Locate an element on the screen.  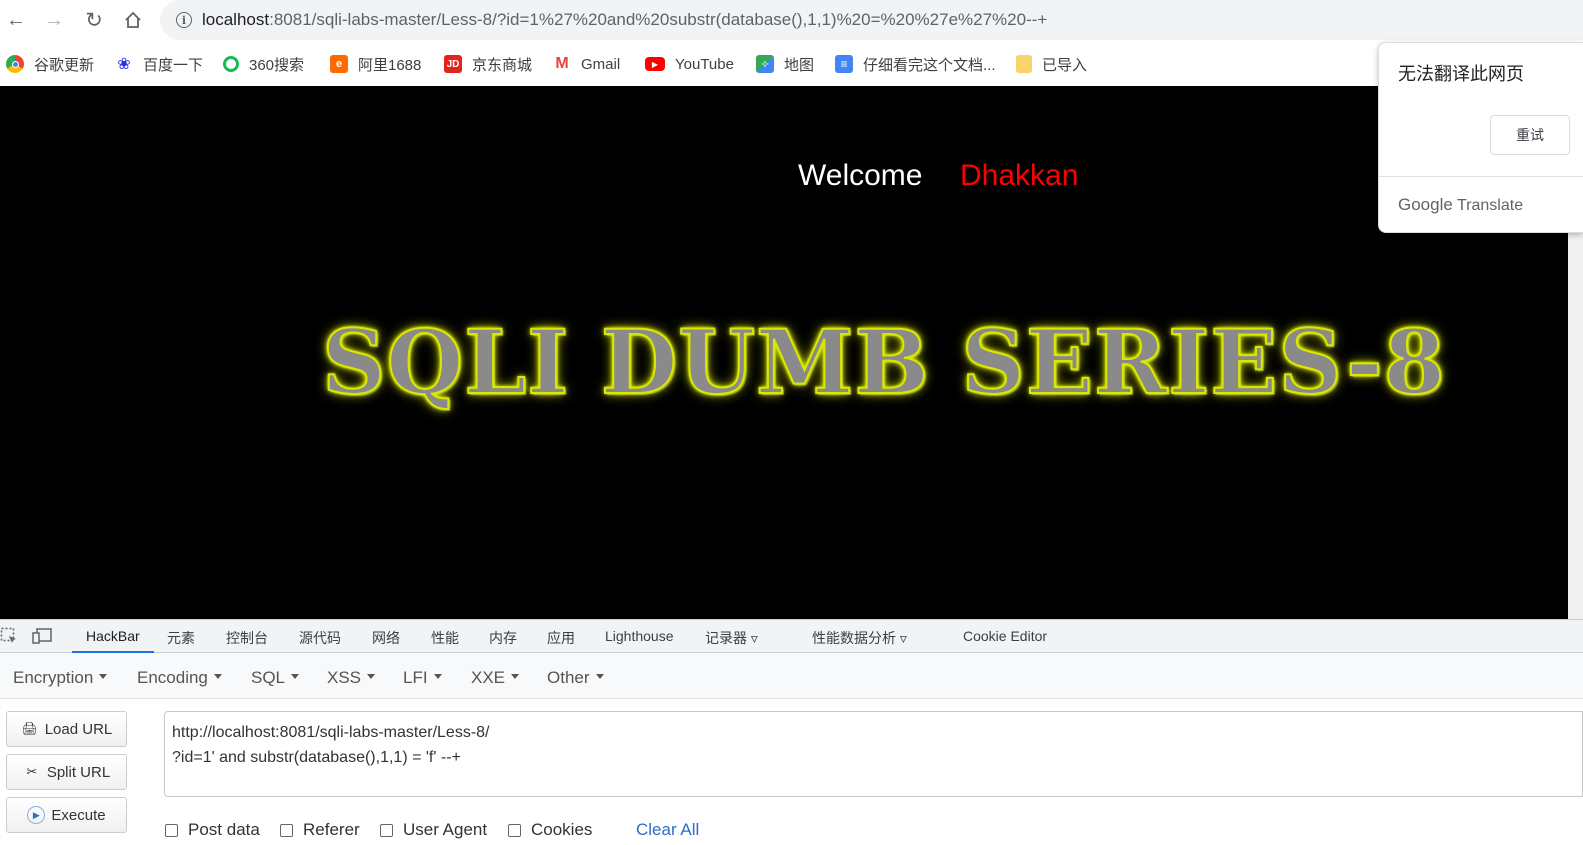
tab-recorder: 记录器 ▿ is located at coordinates (731, 638).